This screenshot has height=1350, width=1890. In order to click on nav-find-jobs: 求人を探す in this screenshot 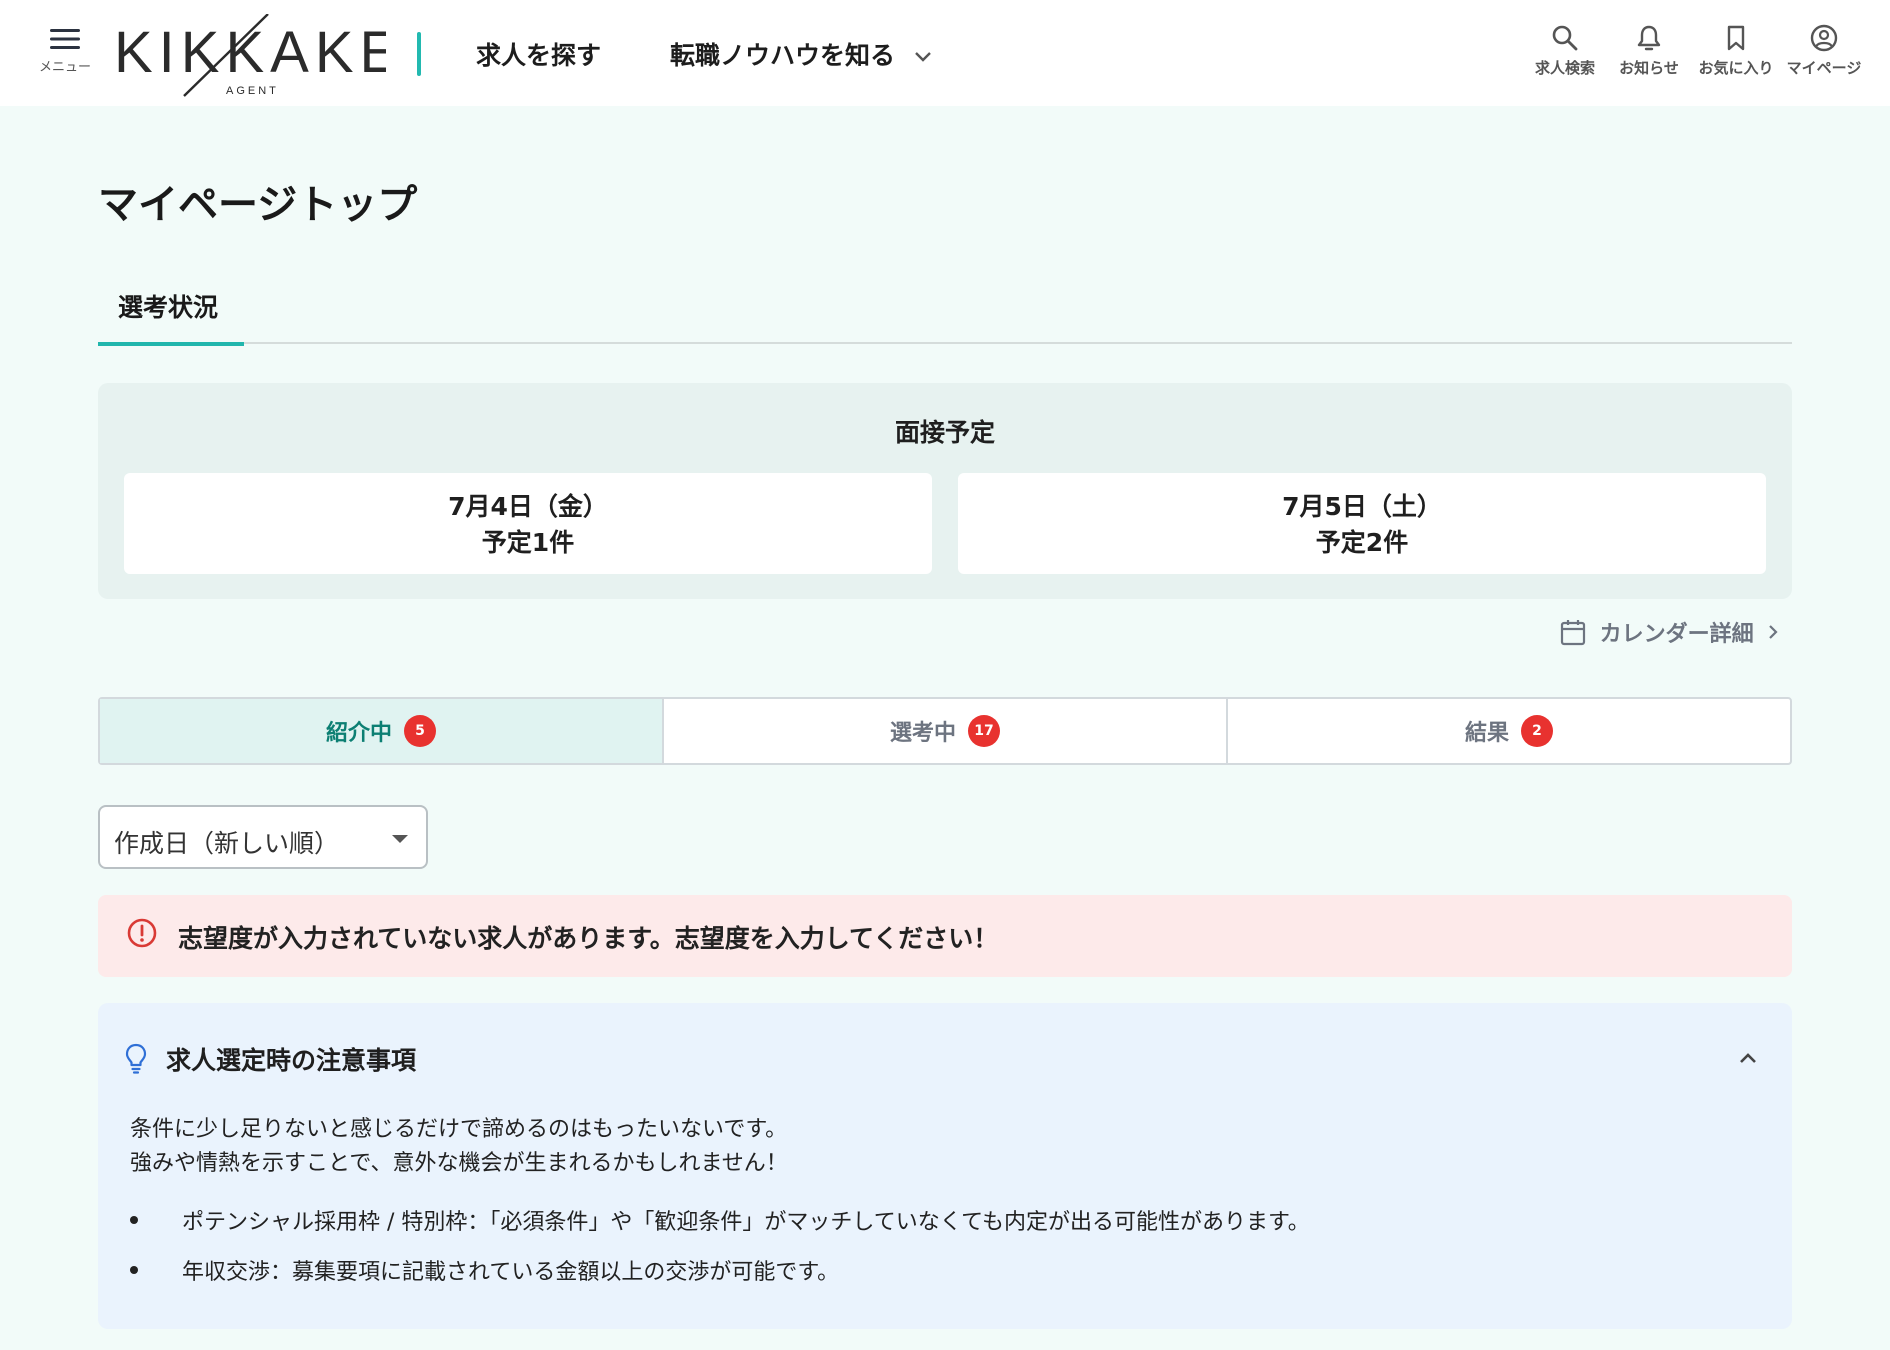, I will do `click(538, 54)`.